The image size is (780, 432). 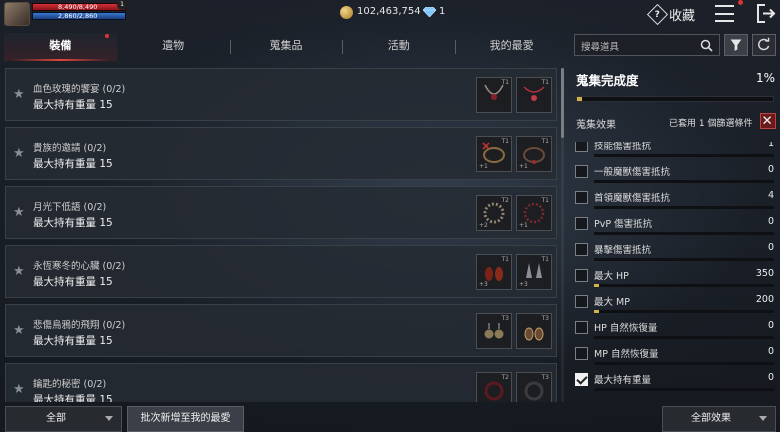 What do you see at coordinates (70, 207) in the screenshot?
I see `item-name: 月光下低語 (0/2)` at bounding box center [70, 207].